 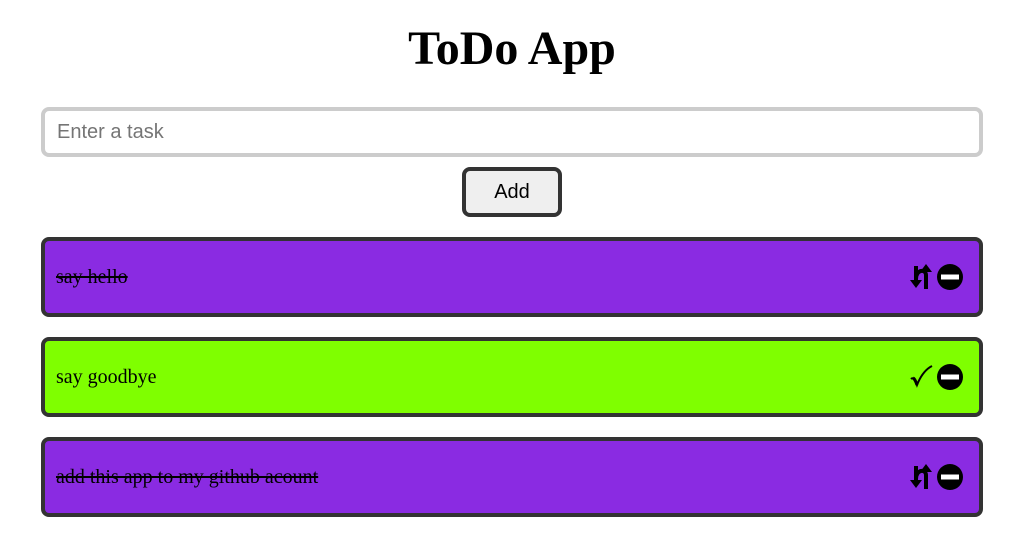 I want to click on task-item: add this app to my github acount, so click(x=512, y=477).